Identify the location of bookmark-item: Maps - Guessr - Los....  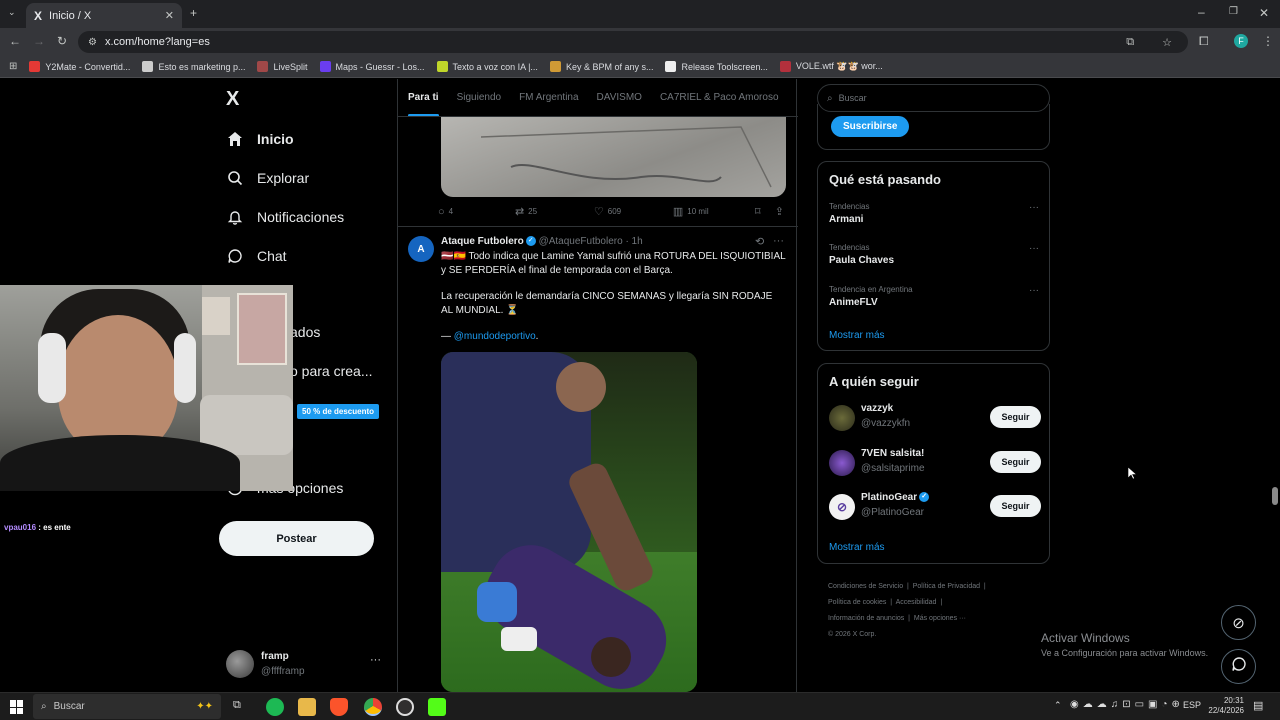
(372, 66).